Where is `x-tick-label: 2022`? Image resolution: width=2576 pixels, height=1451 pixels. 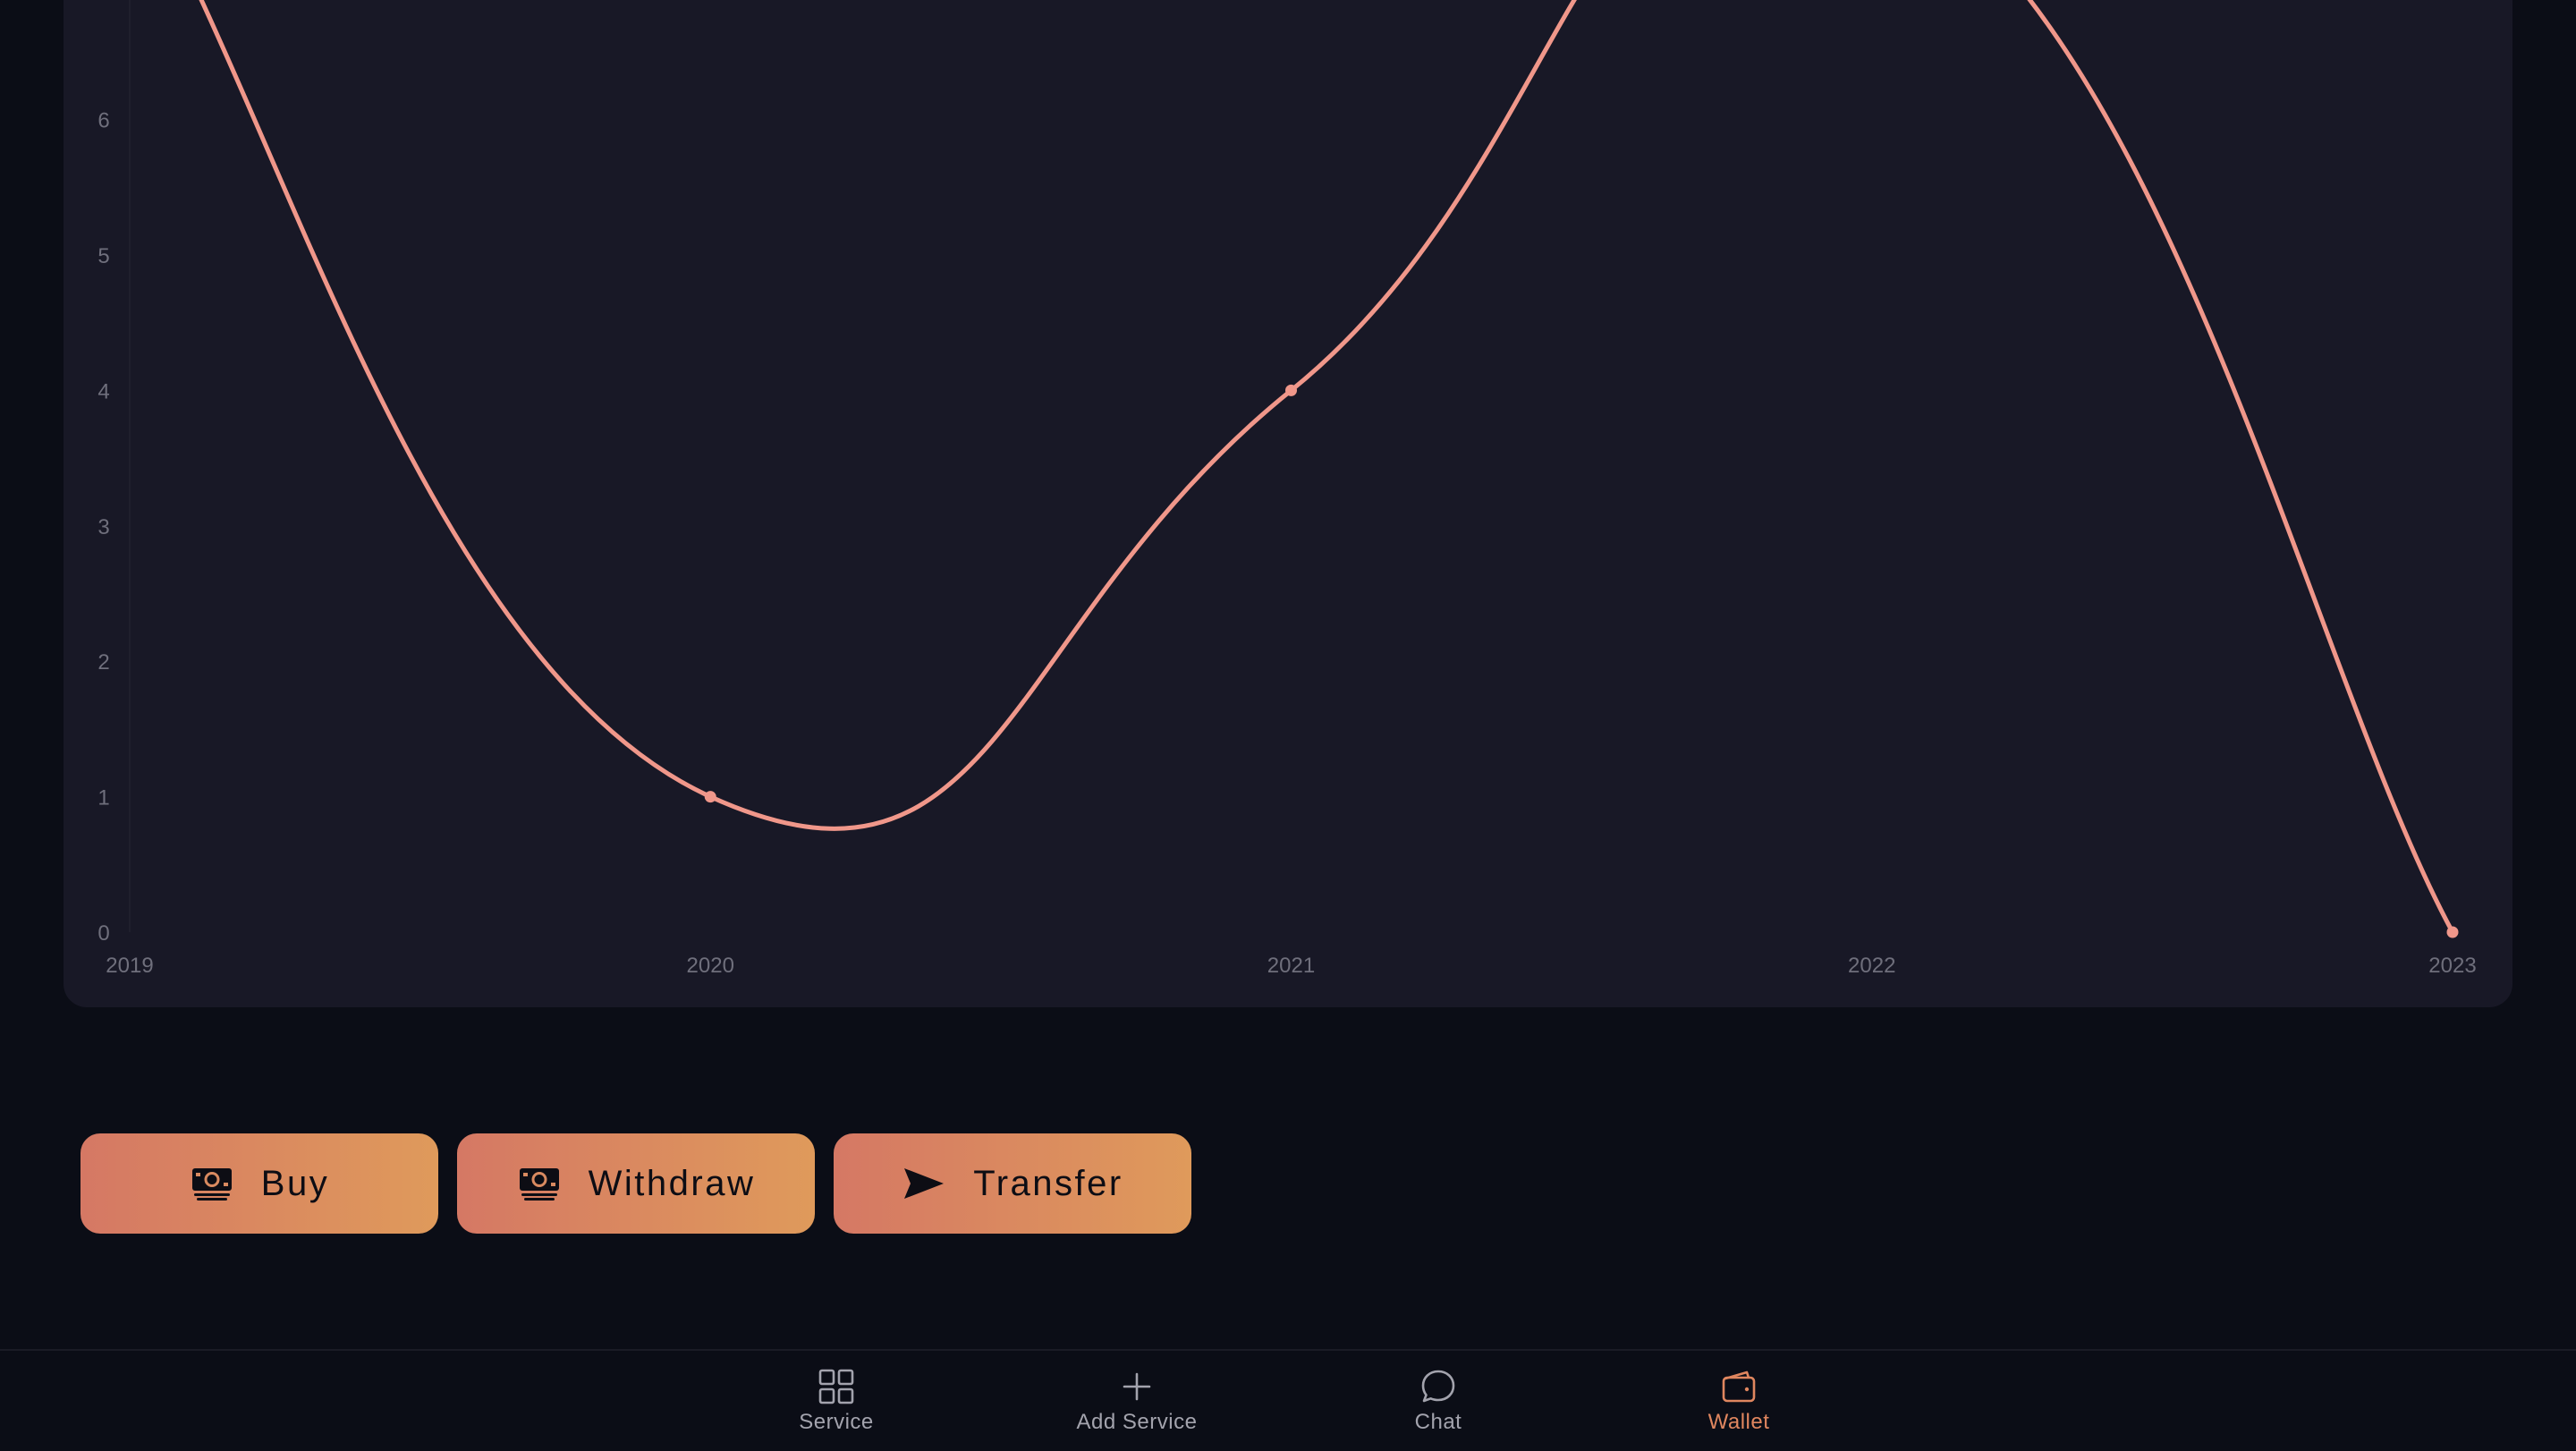
x-tick-label: 2022 is located at coordinates (1871, 966).